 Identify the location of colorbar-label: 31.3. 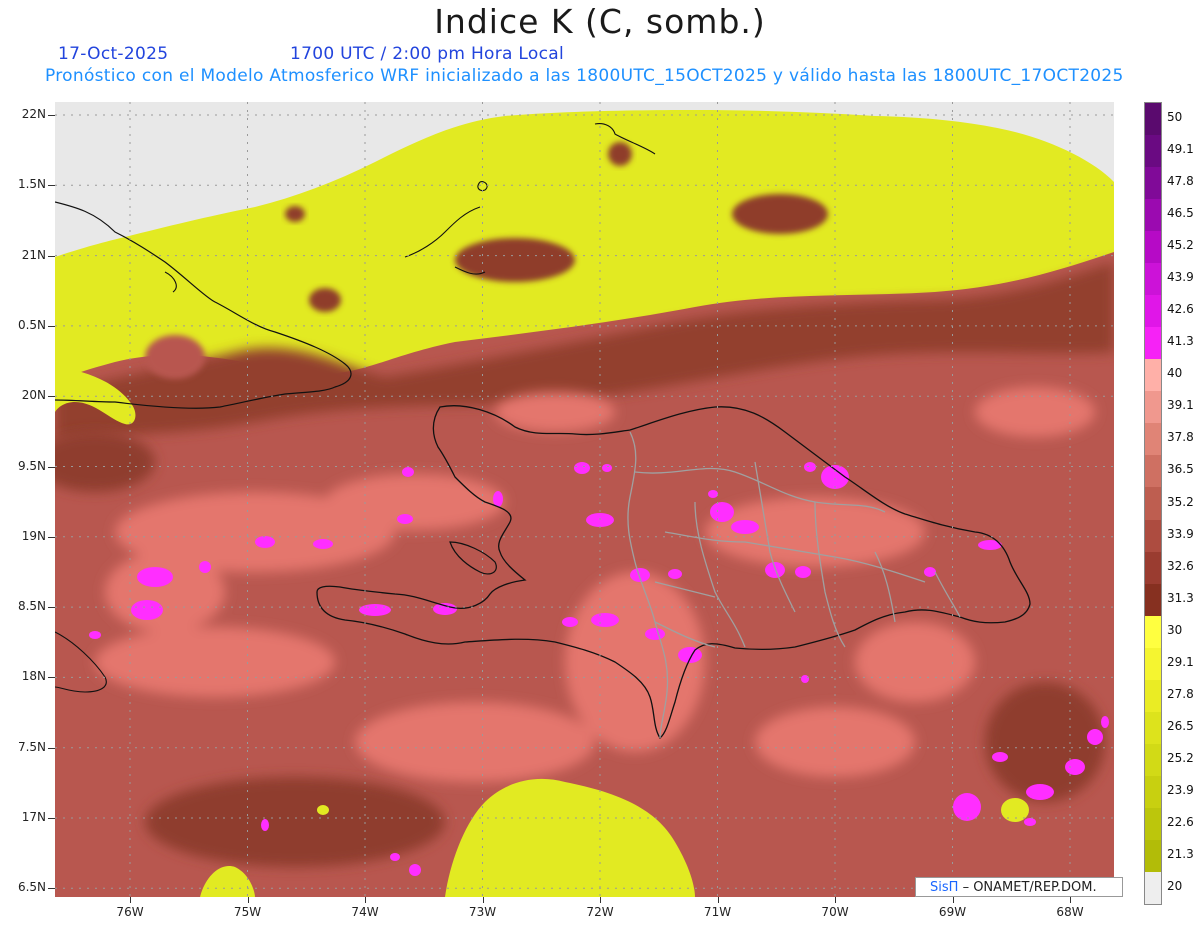
(1180, 597).